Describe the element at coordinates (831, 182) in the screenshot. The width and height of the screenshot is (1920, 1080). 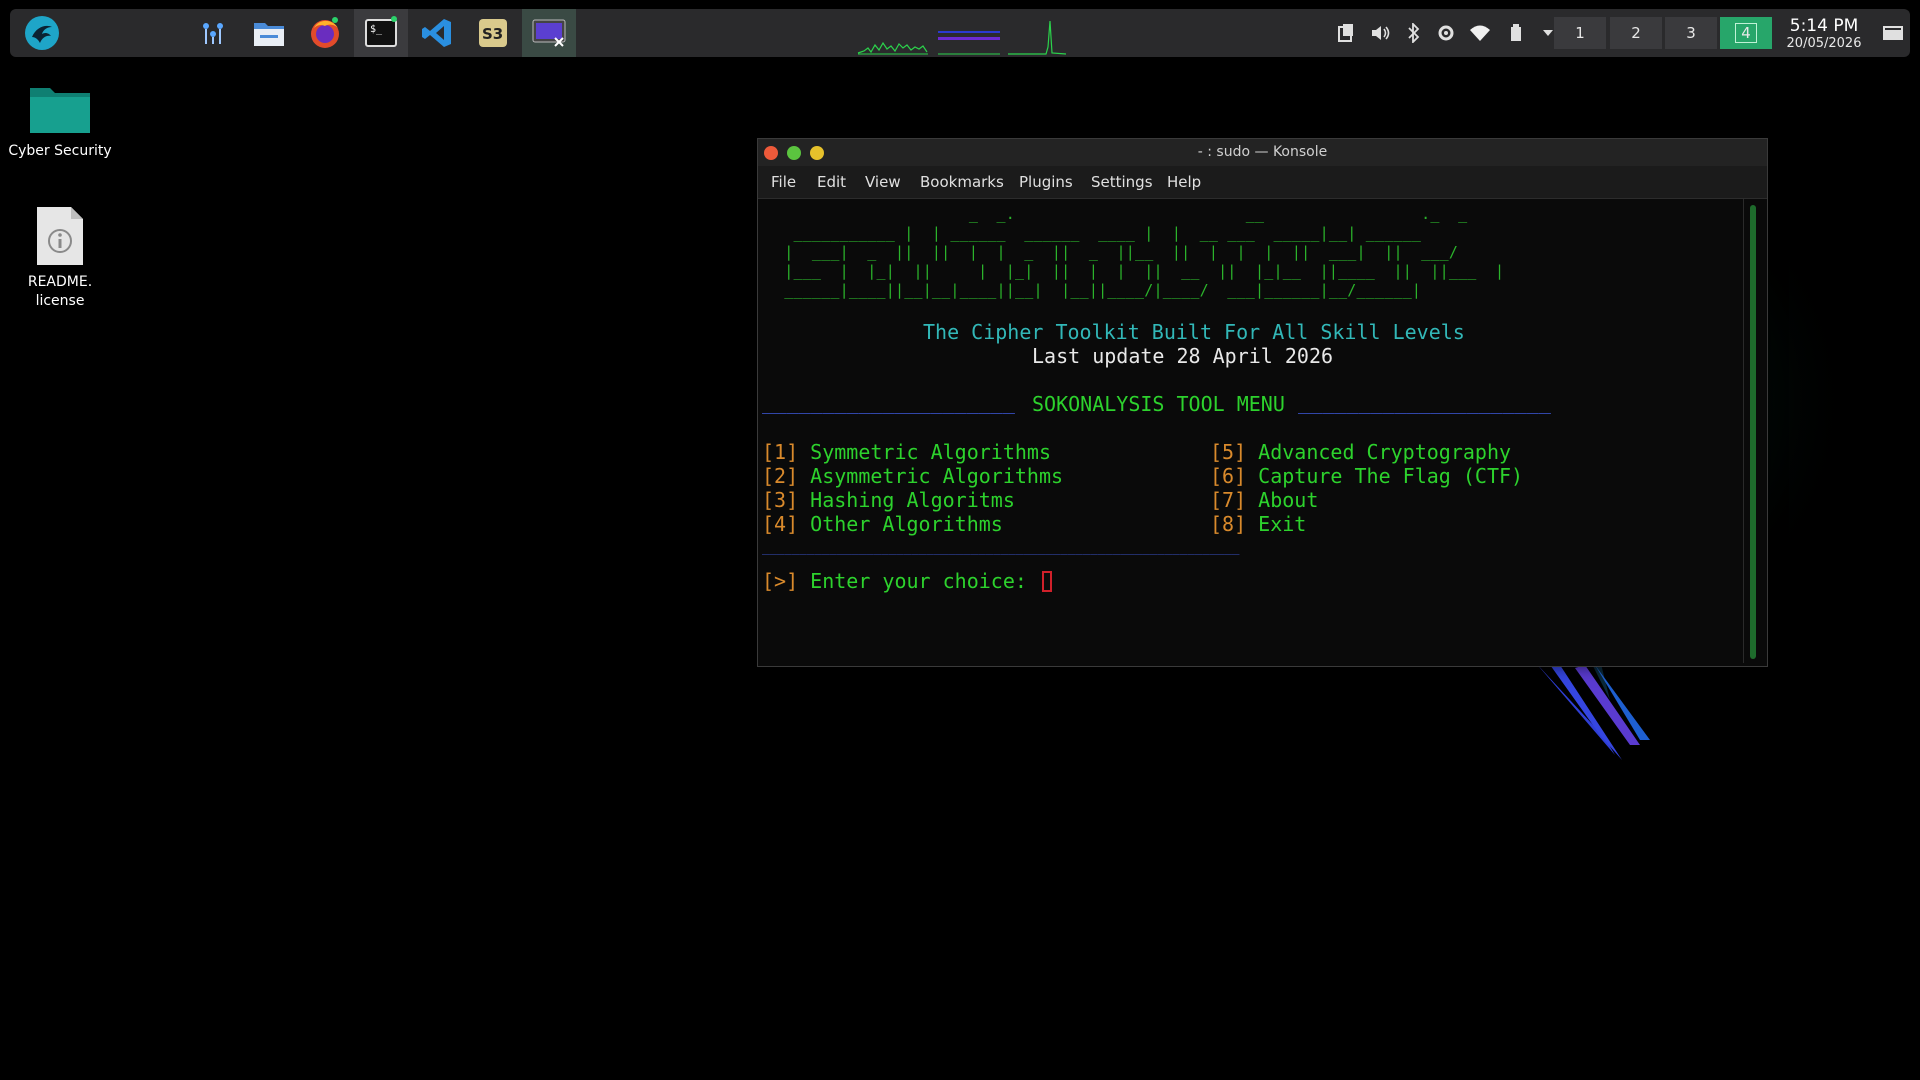
I see `menu-edit: Edit` at that location.